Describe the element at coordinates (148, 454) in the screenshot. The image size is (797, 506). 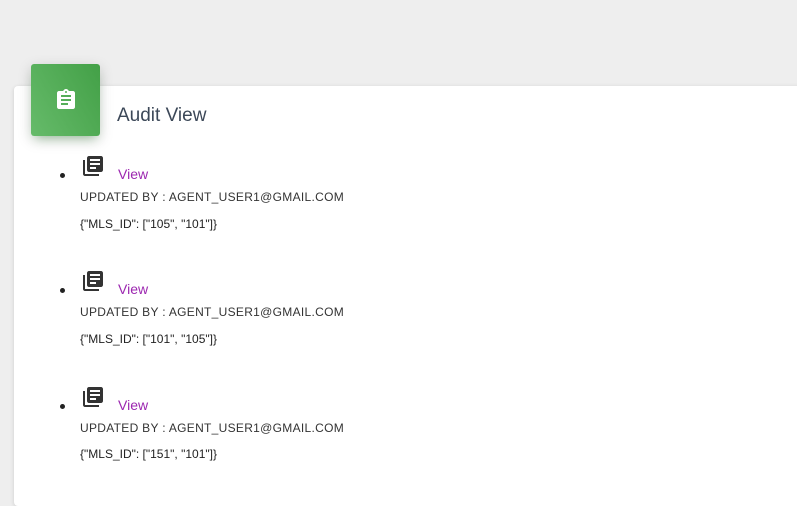
I see `audit-payload: {"MLS_ID": ["151", "101"]}` at that location.